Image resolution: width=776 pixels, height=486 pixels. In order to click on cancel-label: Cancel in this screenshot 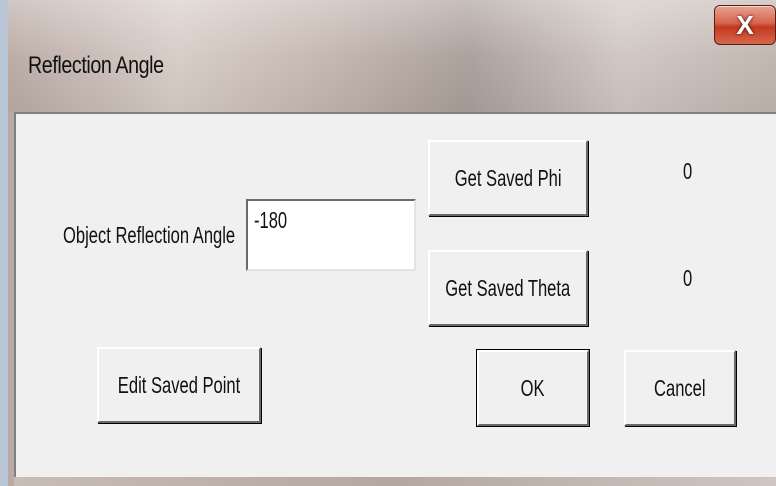, I will do `click(680, 387)`.